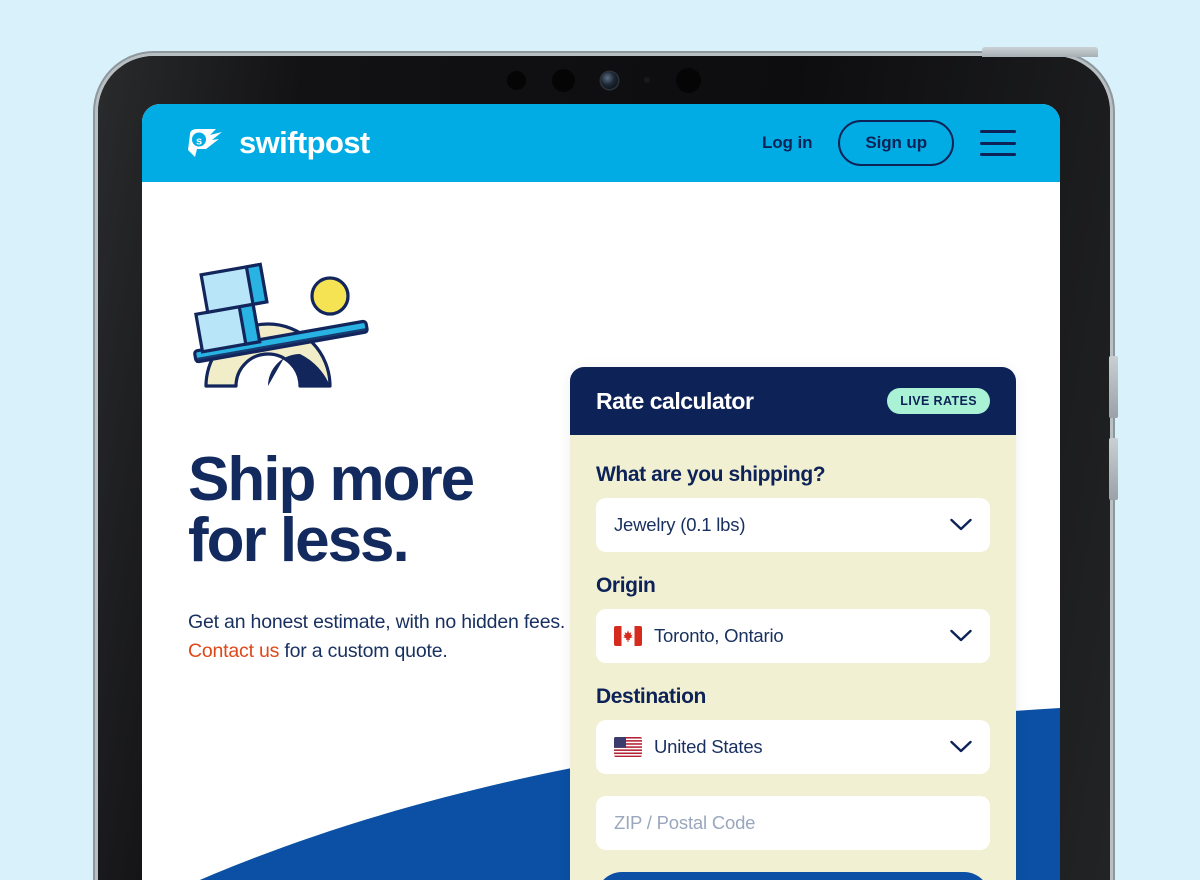 This screenshot has height=880, width=1200. What do you see at coordinates (998, 143) in the screenshot?
I see `hamburger-menu-icon` at bounding box center [998, 143].